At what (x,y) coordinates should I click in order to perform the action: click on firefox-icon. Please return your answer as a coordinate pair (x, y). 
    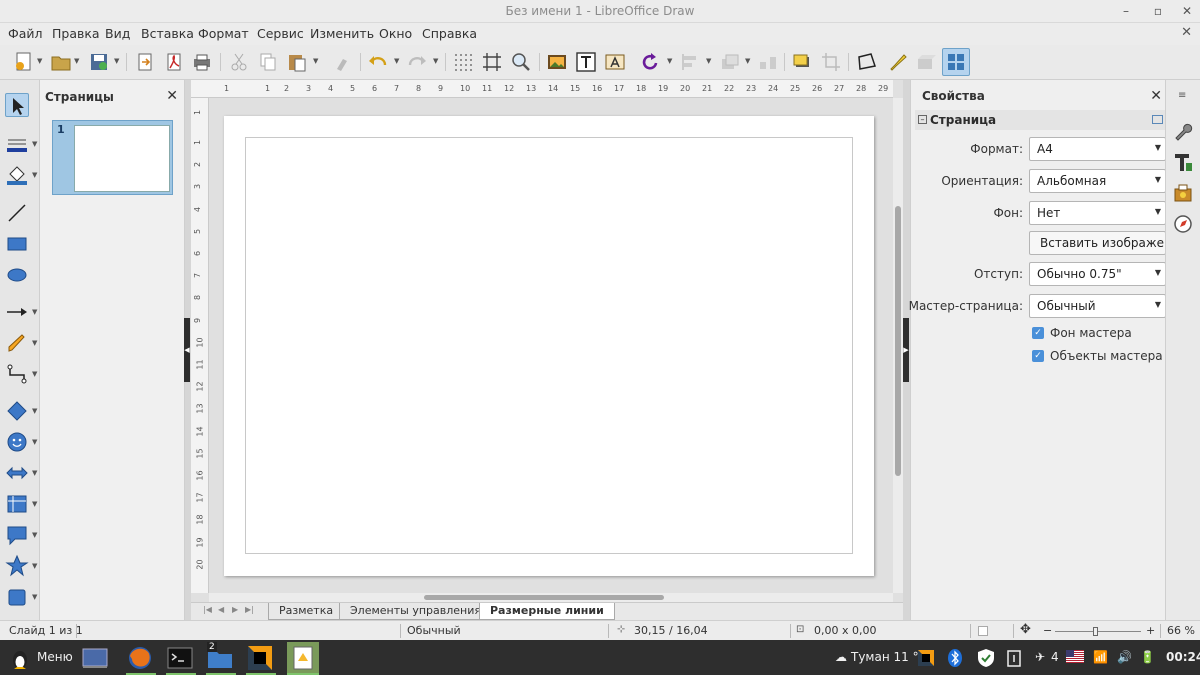
    Looking at the image, I should click on (140, 658).